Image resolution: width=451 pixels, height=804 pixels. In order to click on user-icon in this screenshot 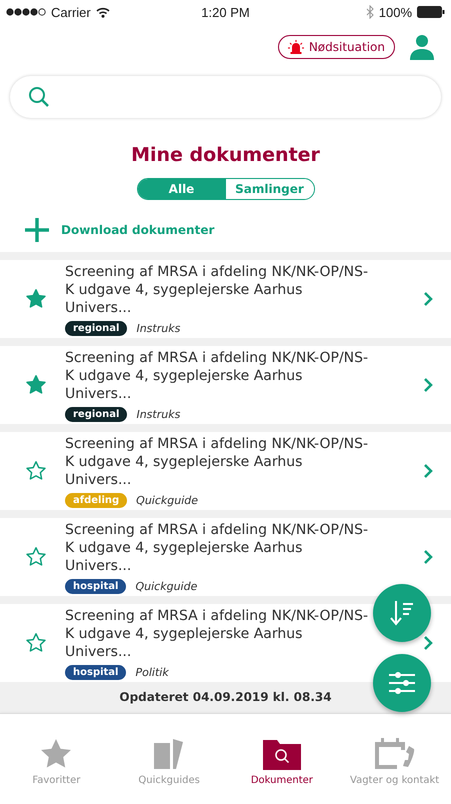, I will do `click(422, 47)`.